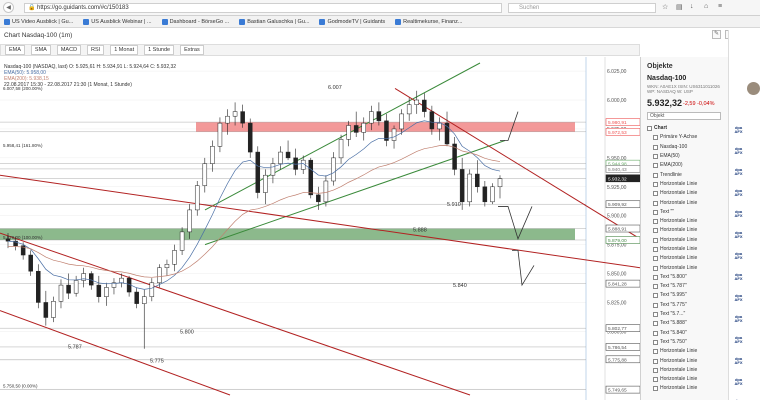 The height and width of the screenshot is (400, 760). What do you see at coordinates (686, 147) in the screenshot?
I see `object-list-item: Nasdaq-100` at bounding box center [686, 147].